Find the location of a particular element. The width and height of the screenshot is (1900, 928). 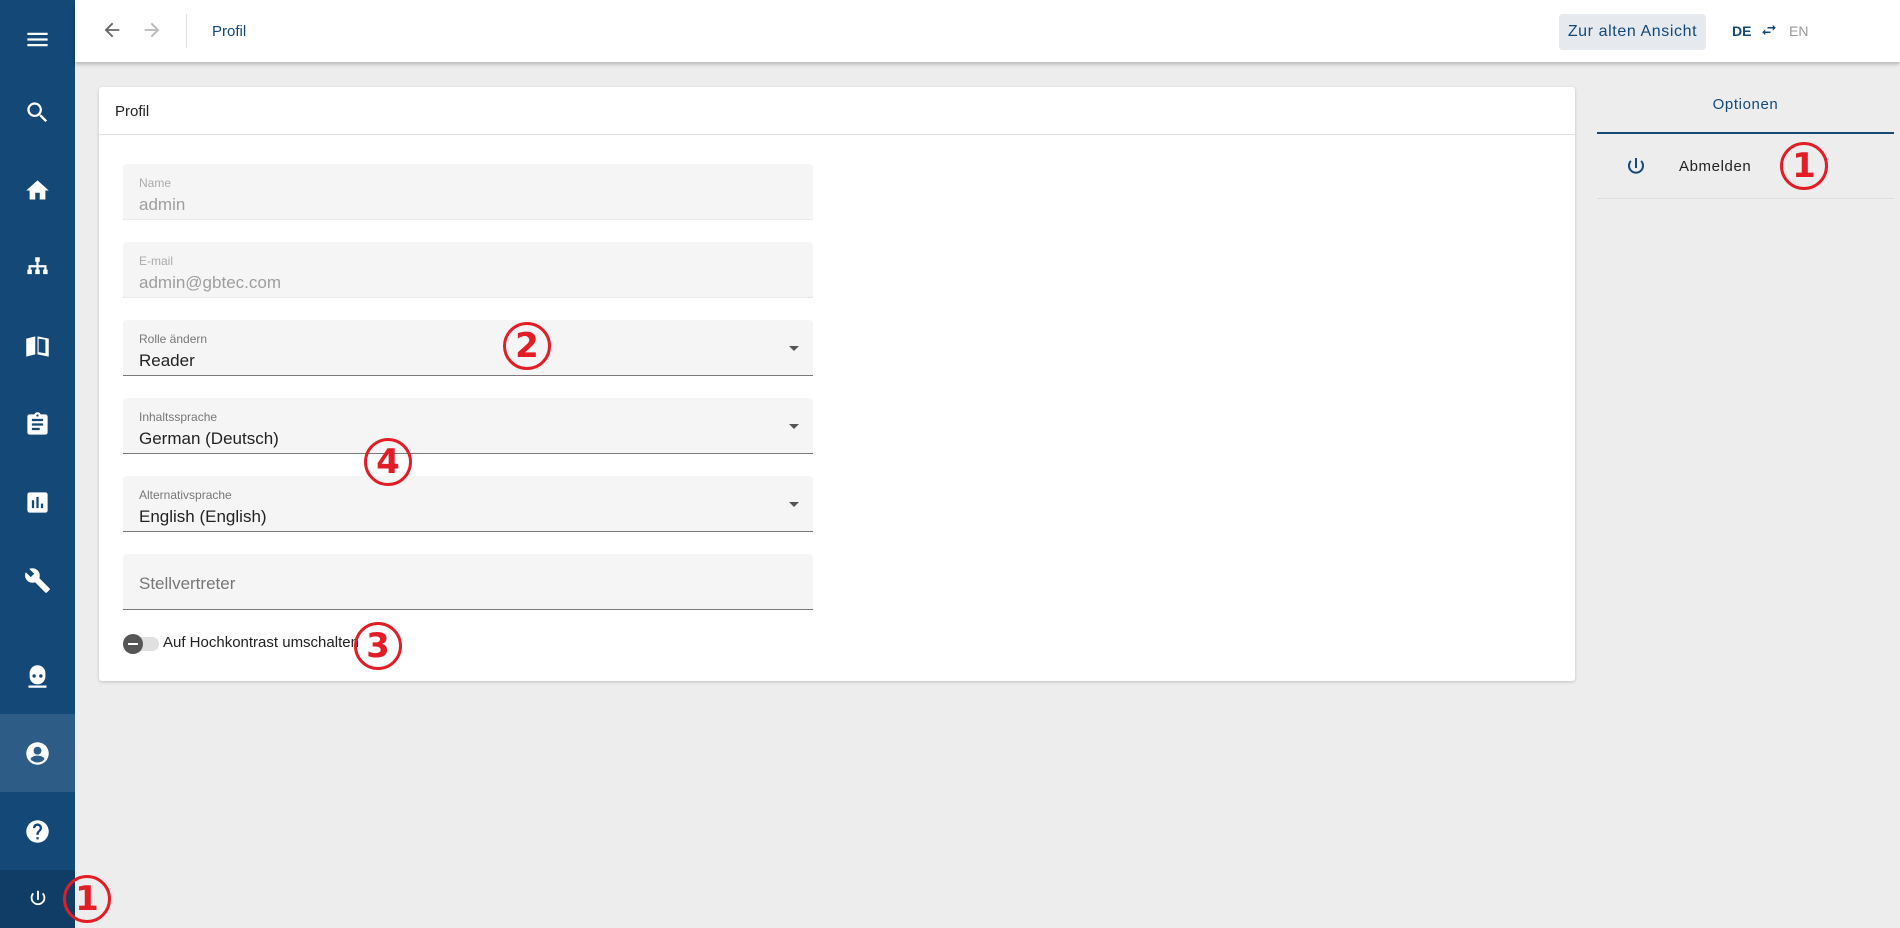

annotation-marker-1: 1 is located at coordinates (1804, 166).